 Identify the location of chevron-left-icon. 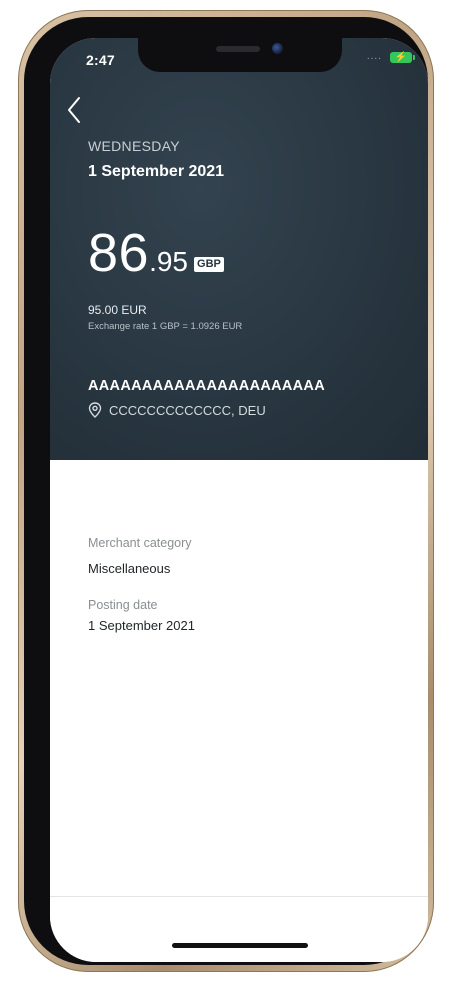
(74, 110).